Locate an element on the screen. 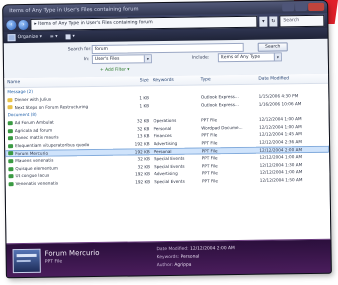  include-dropdown: Items of Any Type ▾ is located at coordinates (249, 57).